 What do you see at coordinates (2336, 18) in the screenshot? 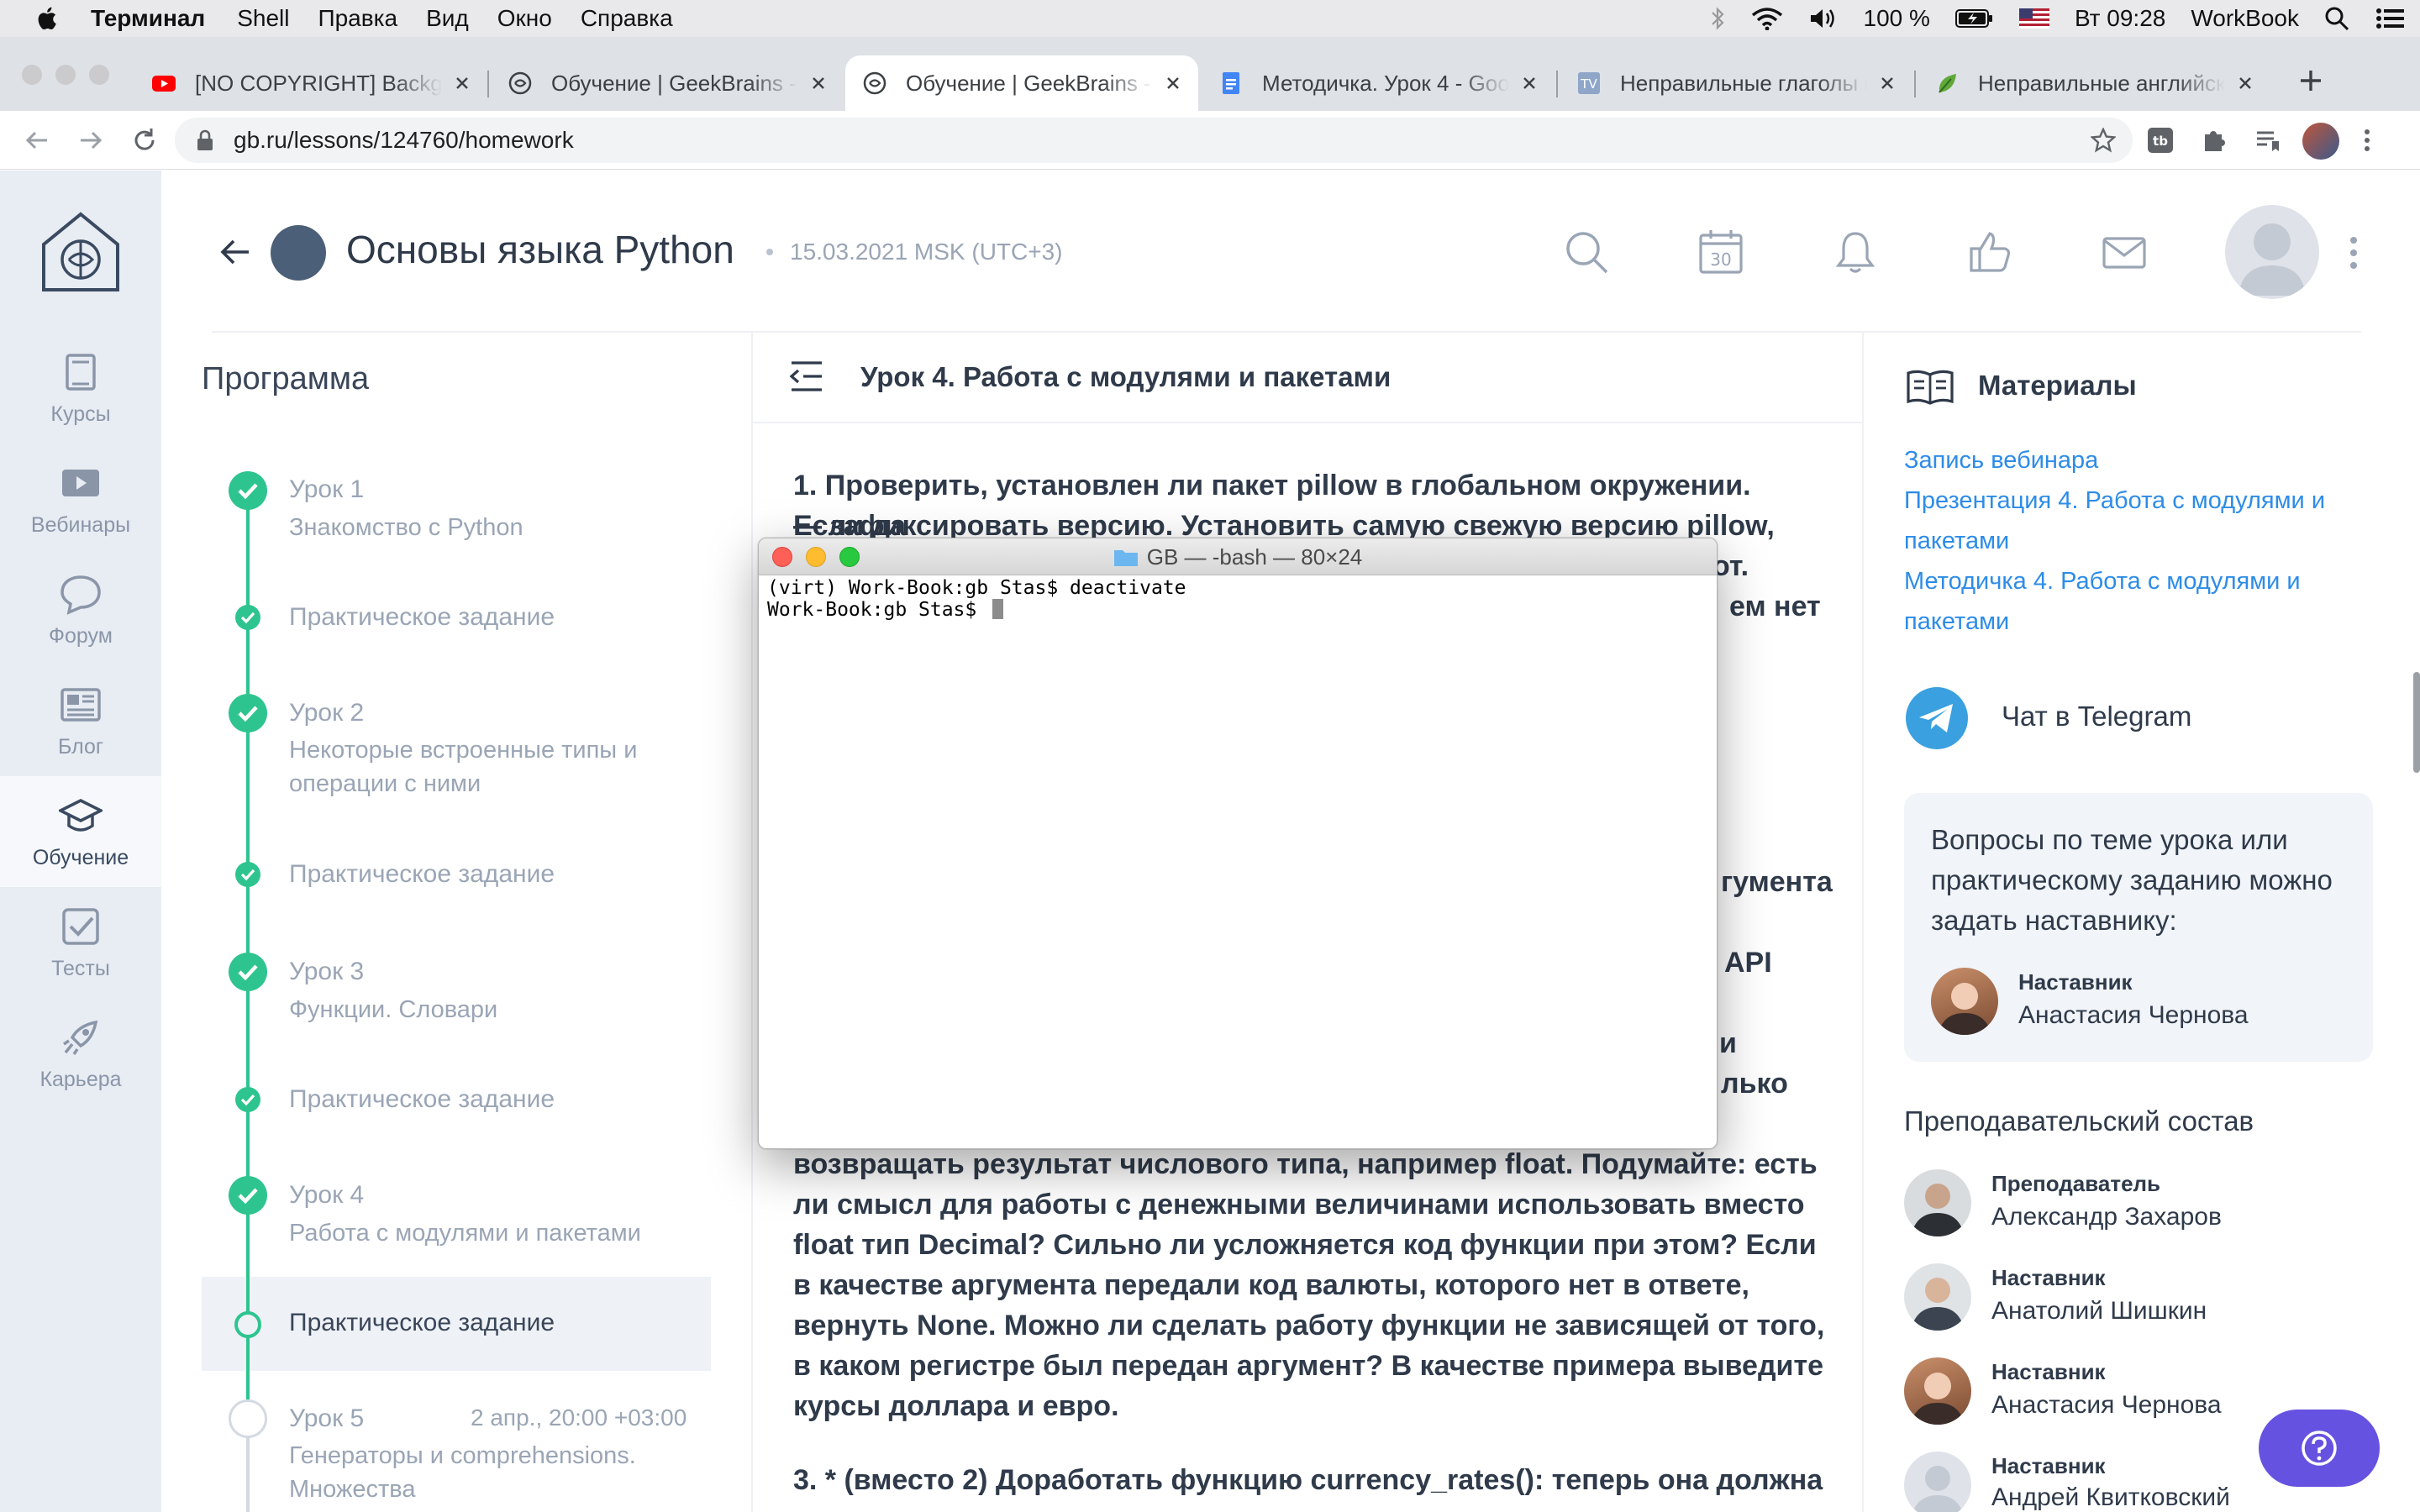
I see `spotlight-search-icon` at bounding box center [2336, 18].